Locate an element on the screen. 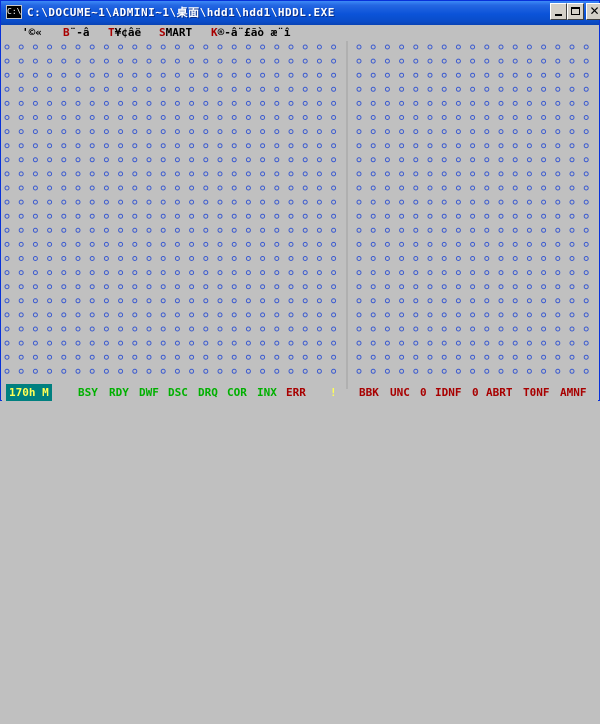 Image resolution: width=600 pixels, height=724 pixels. flag-bbk: BBK is located at coordinates (369, 392).